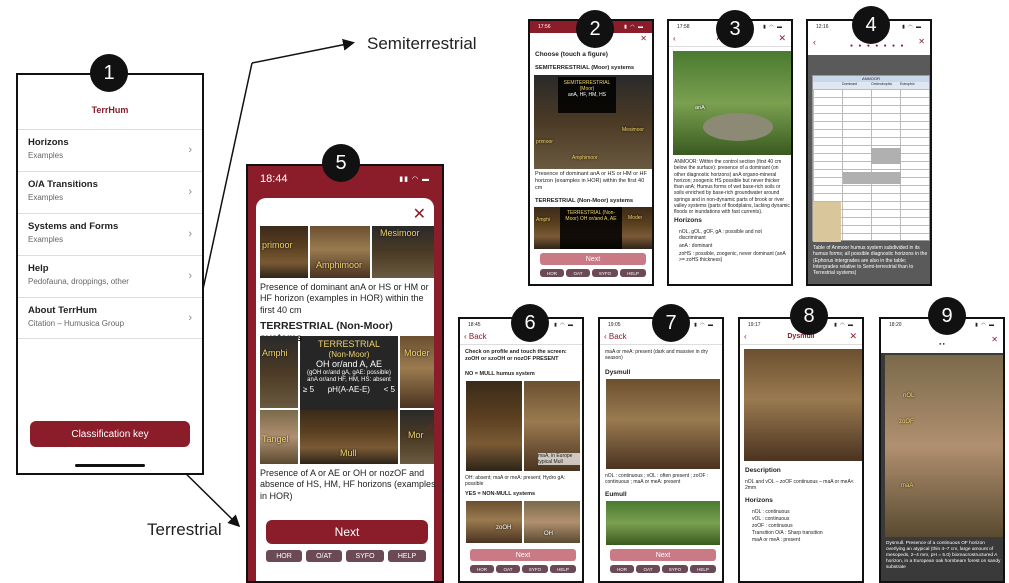 This screenshot has width=1009, height=583. Describe the element at coordinates (62, 310) in the screenshot. I see `menu-item-title: About TerrHum` at that location.